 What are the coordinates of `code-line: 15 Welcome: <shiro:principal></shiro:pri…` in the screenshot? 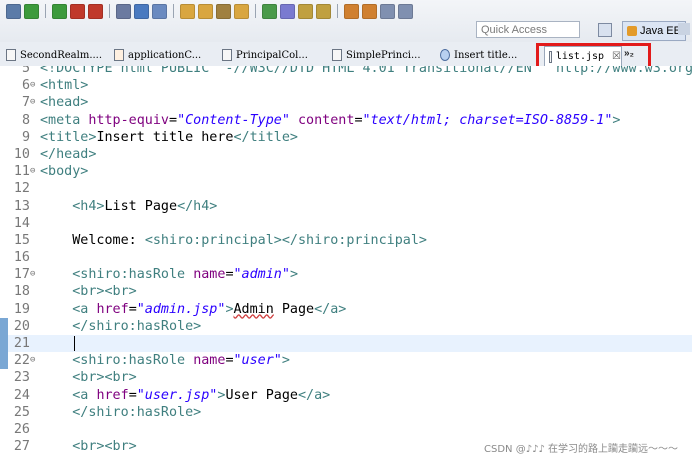 It's located at (346, 240).